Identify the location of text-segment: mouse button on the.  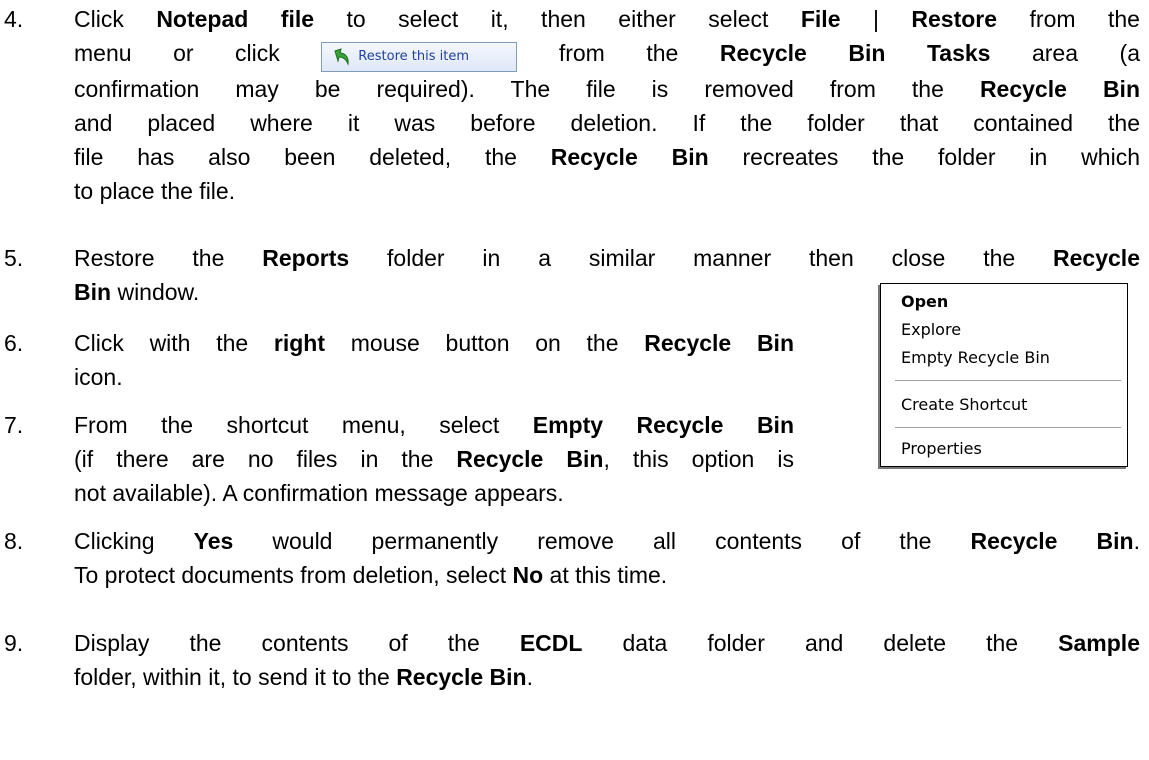
(485, 343).